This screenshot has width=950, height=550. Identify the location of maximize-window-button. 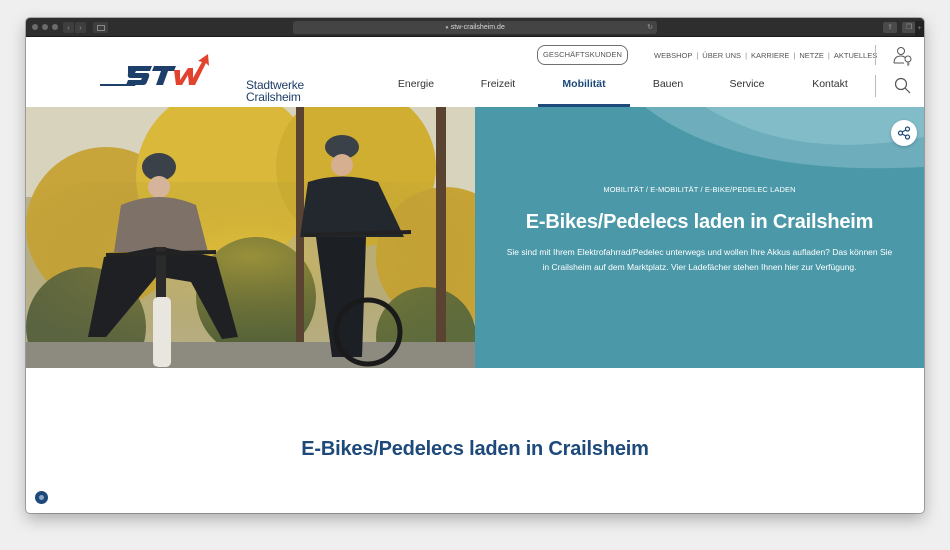
(55, 27).